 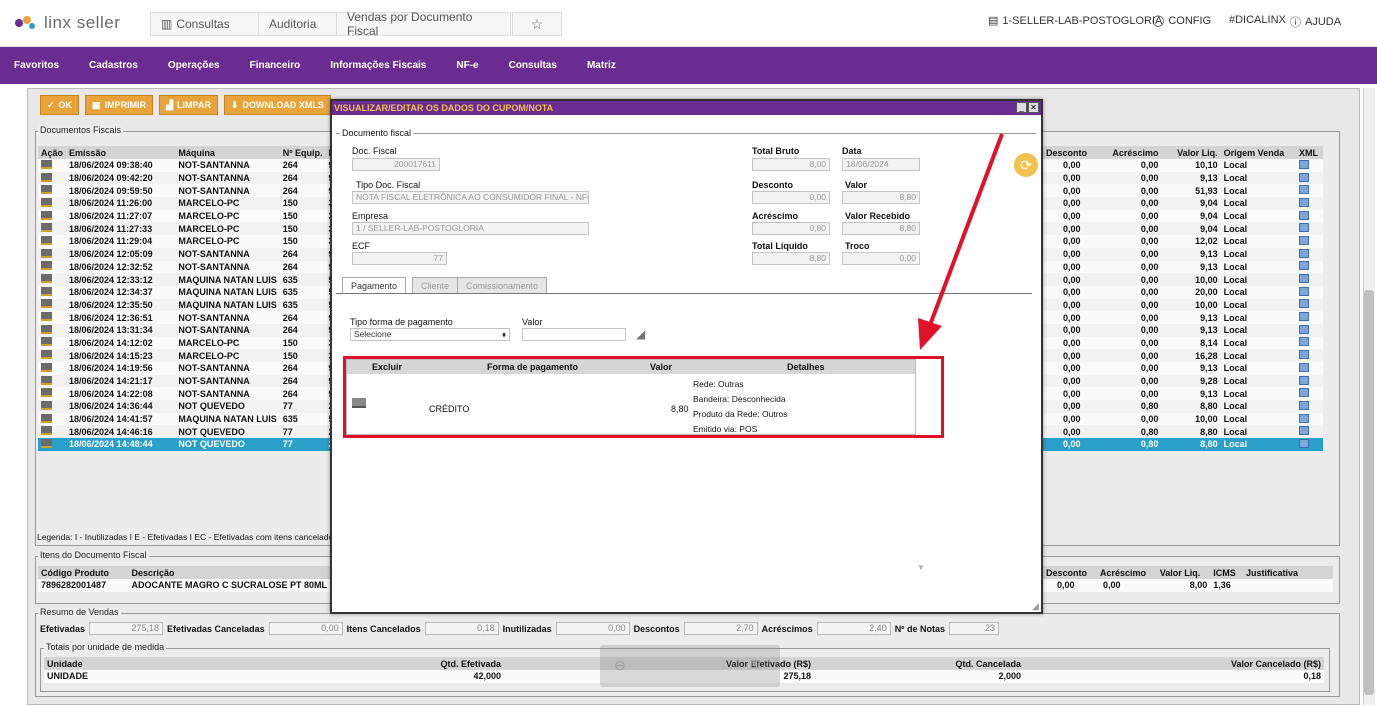 I want to click on help-button: ⓘ AJUDA, so click(x=1315, y=22).